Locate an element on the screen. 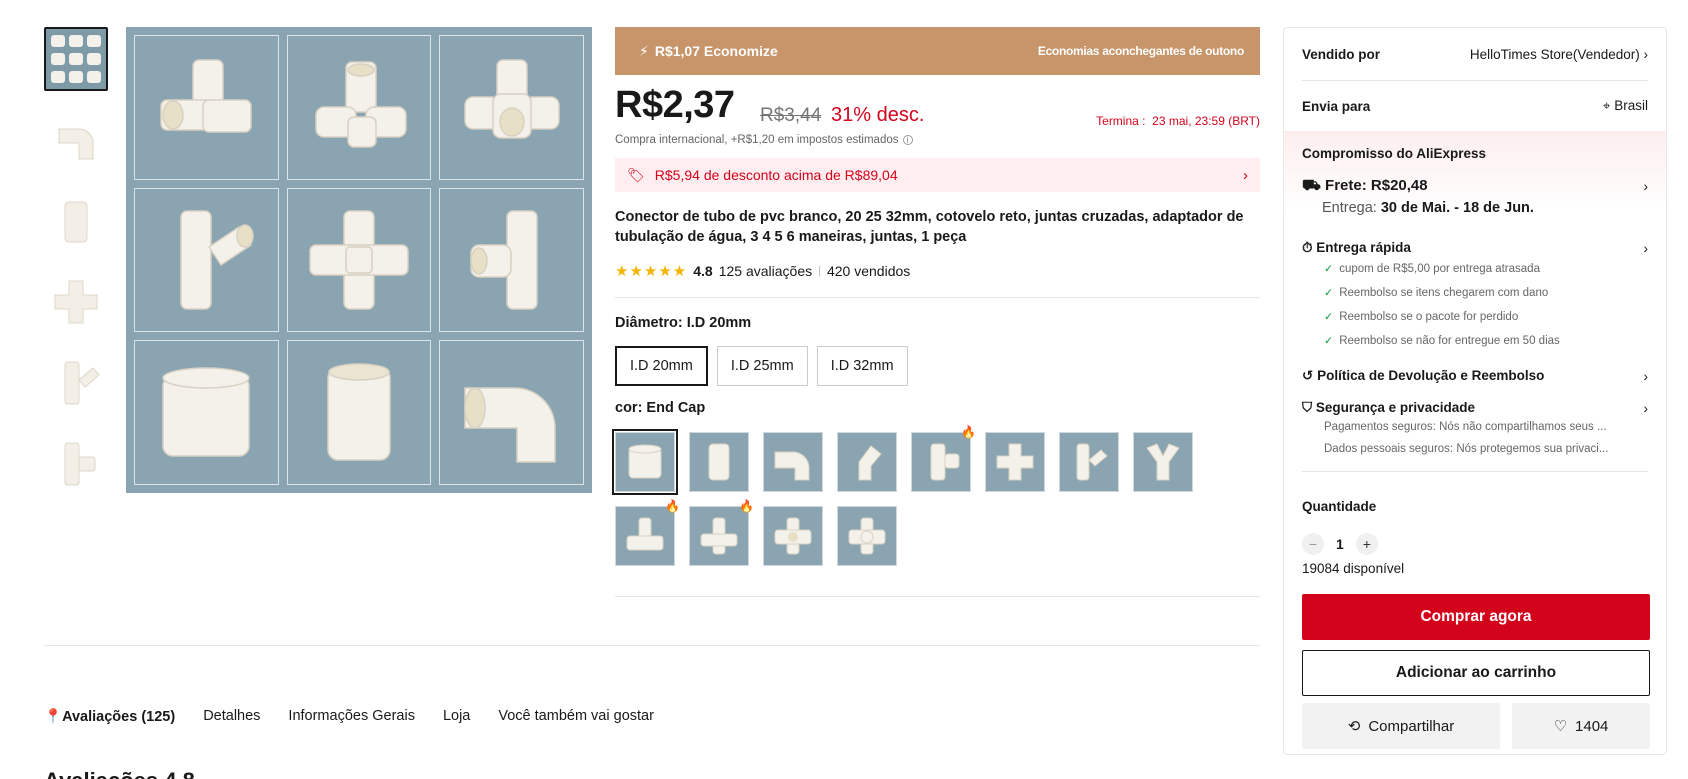 This screenshot has width=1688, height=779. ships-to-row: Envia para ⌖ Brasil is located at coordinates (1475, 106).